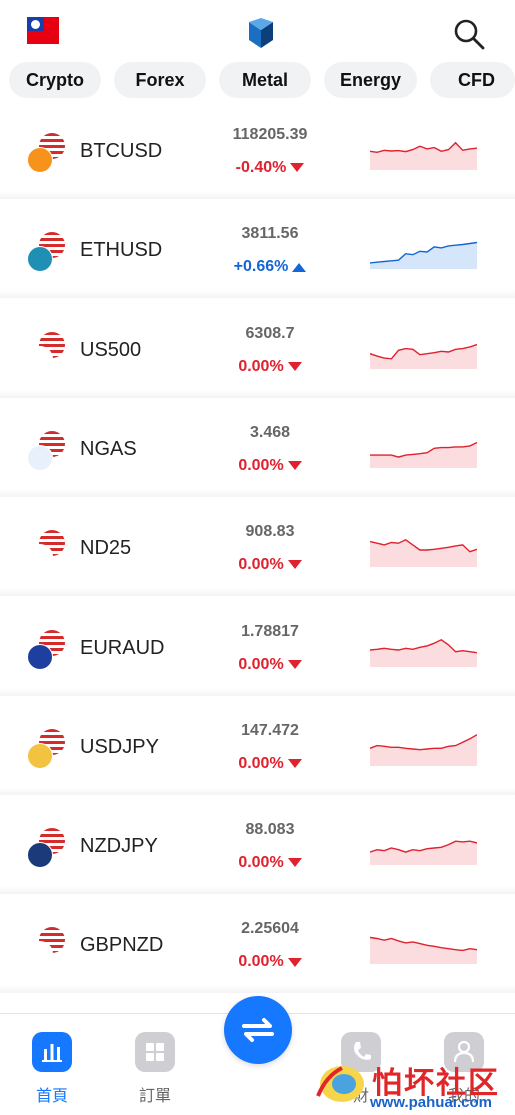 This screenshot has width=515, height=1115. Describe the element at coordinates (469, 34) in the screenshot. I see `search-icon` at that location.